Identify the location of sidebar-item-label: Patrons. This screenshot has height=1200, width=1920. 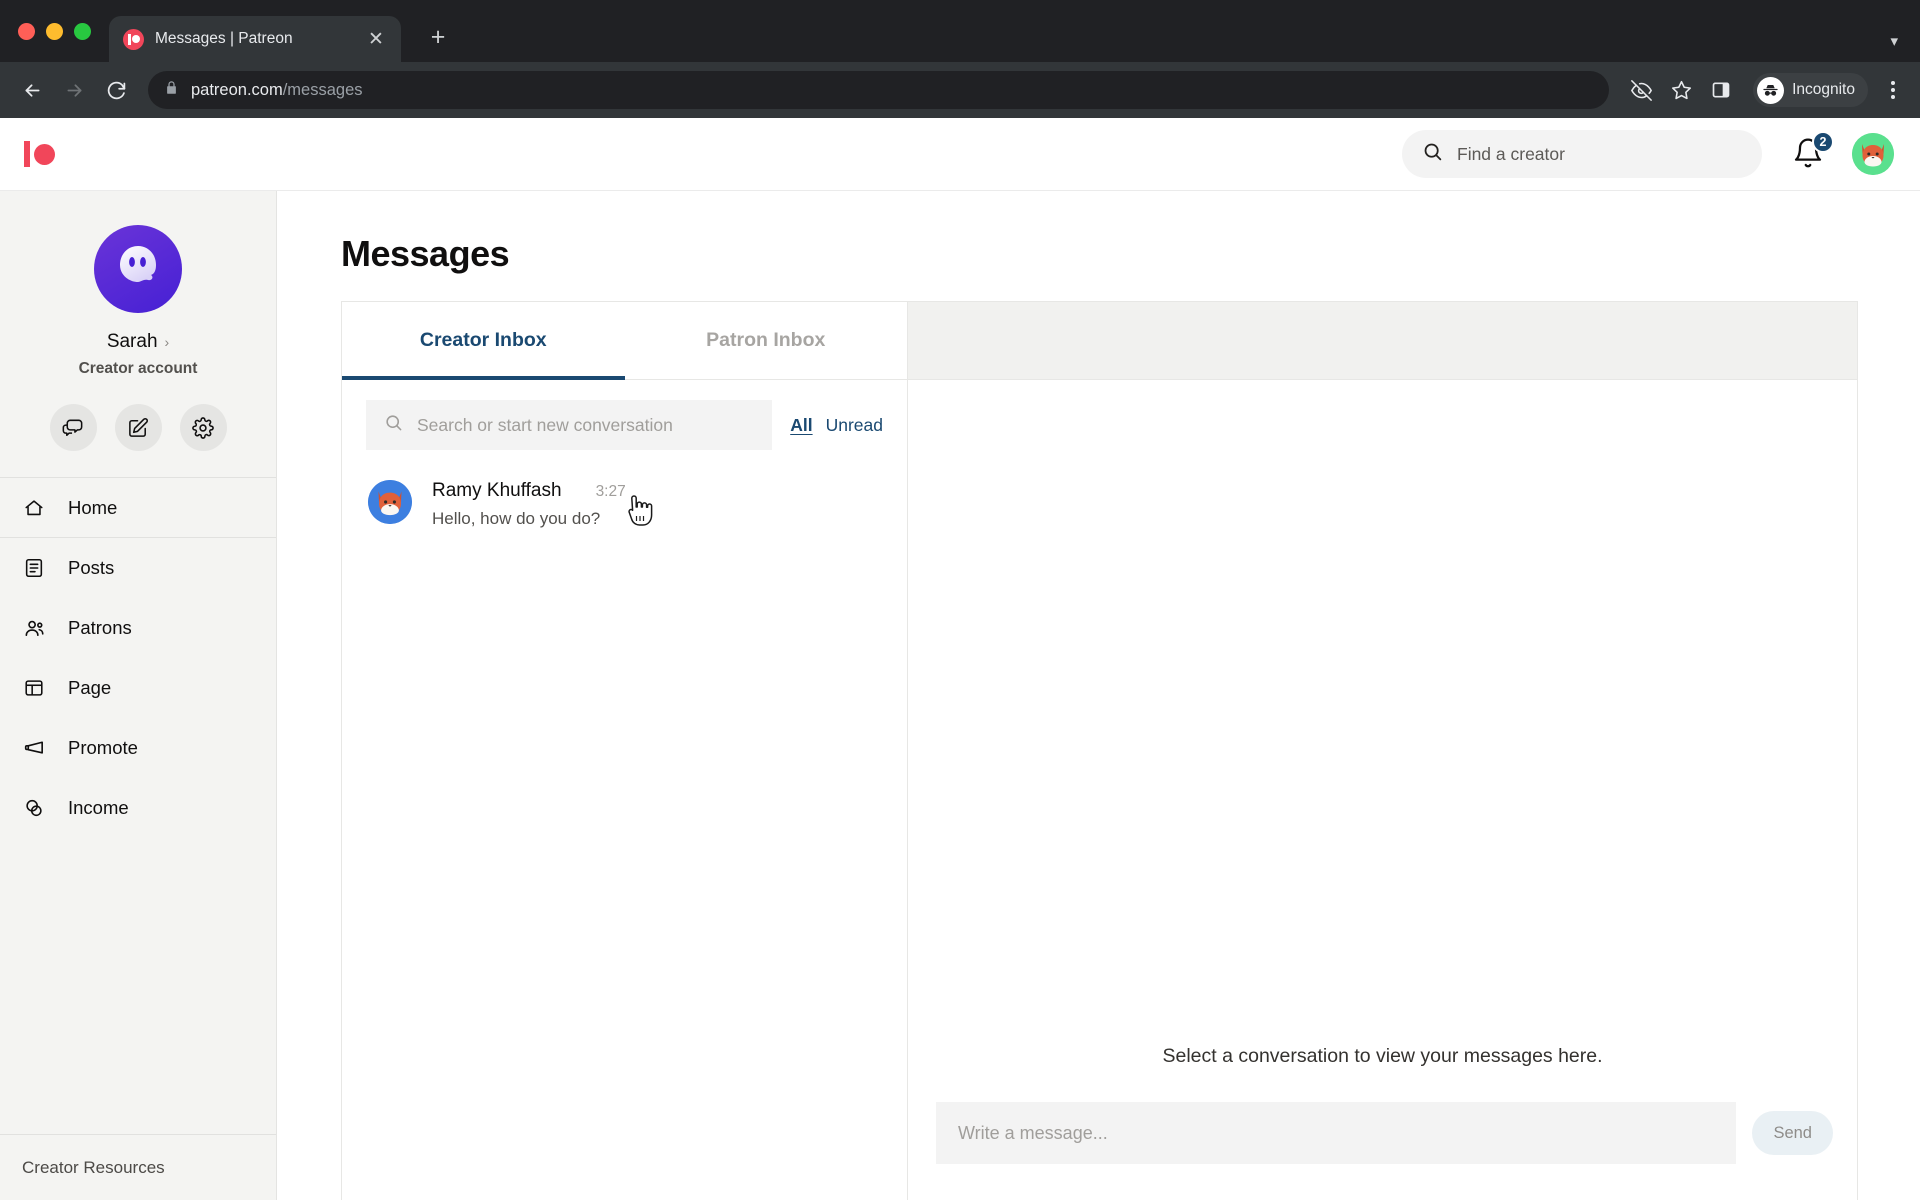
(100, 627).